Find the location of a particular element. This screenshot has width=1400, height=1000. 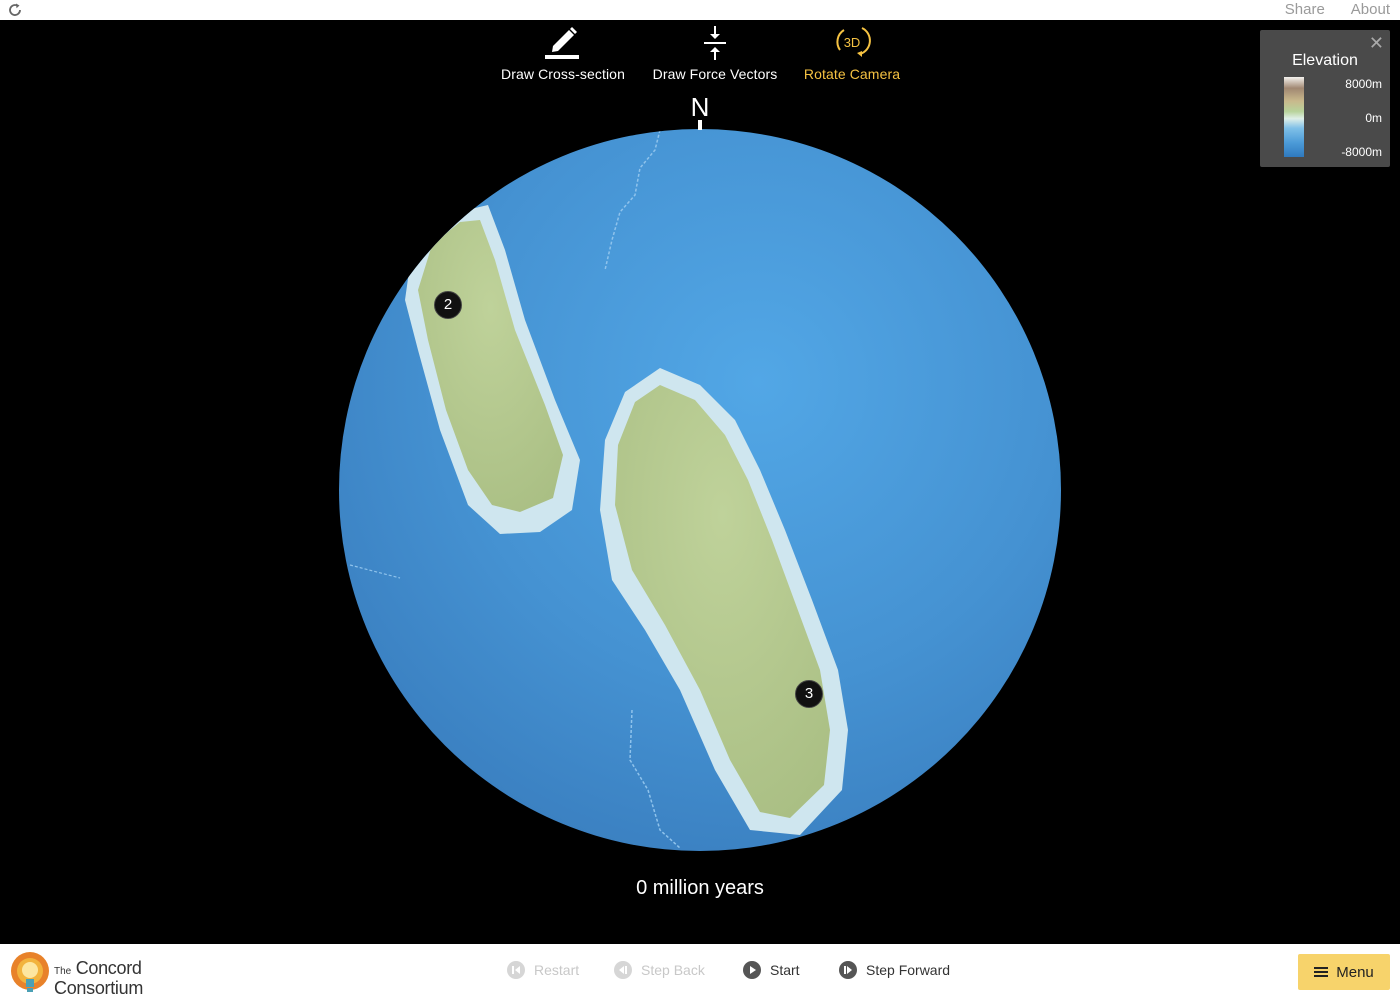

step-forward-icon is located at coordinates (848, 970).